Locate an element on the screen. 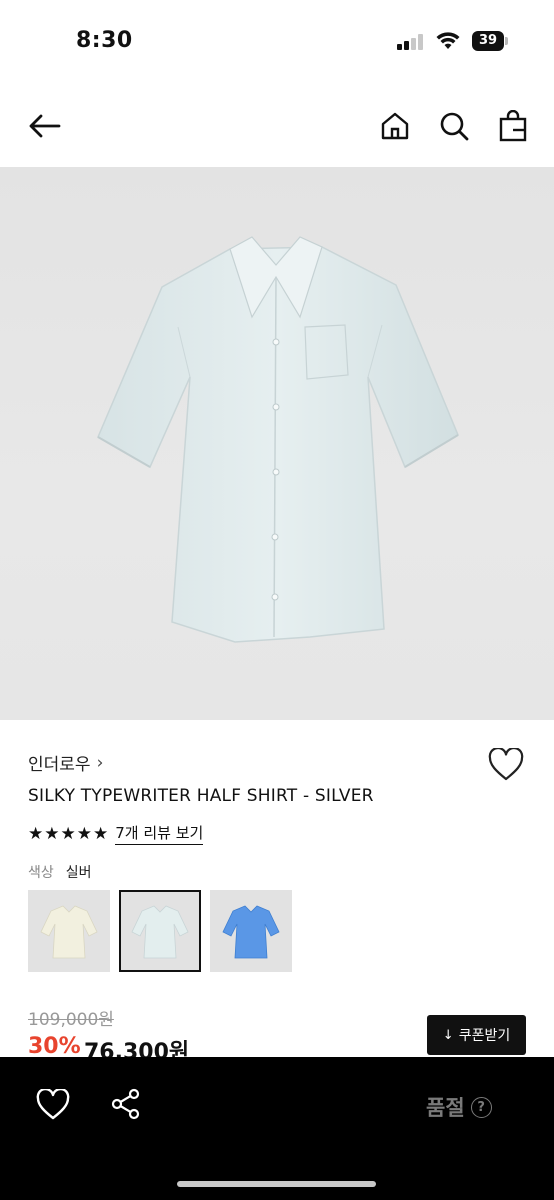 The width and height of the screenshot is (554, 1200). bottom-action-bar: 품절 ? is located at coordinates (277, 1128).